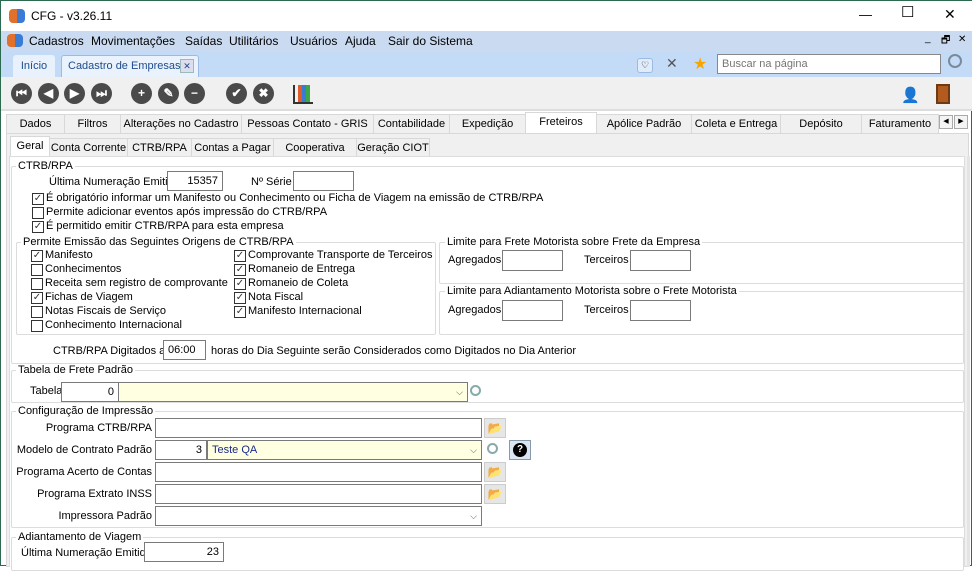  I want to click on tabela-combo: ⌵, so click(293, 392).